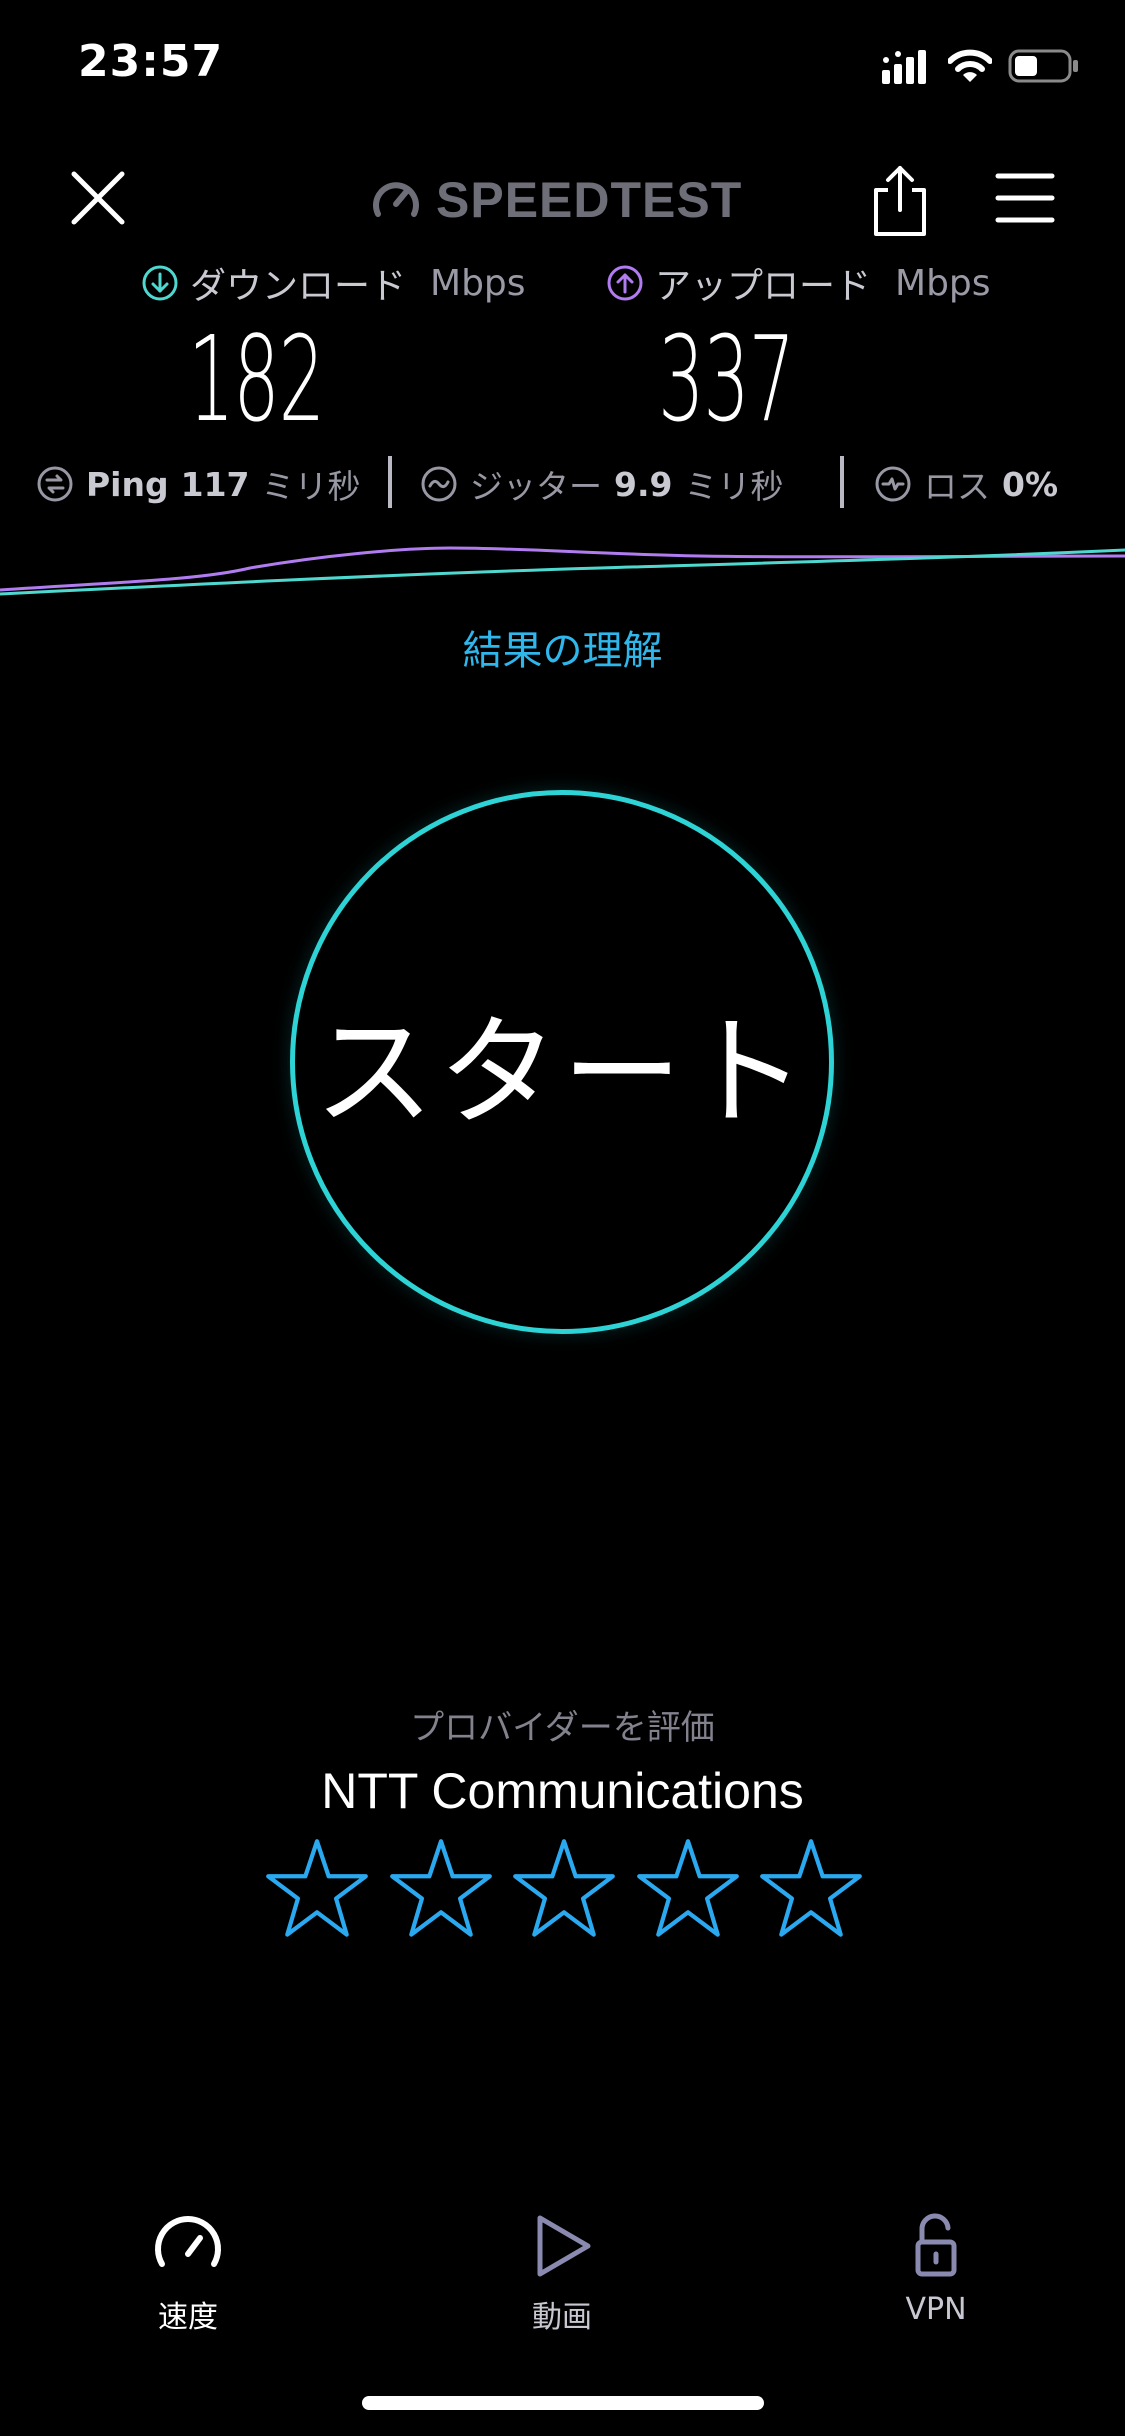  I want to click on home-indicator, so click(563, 2403).